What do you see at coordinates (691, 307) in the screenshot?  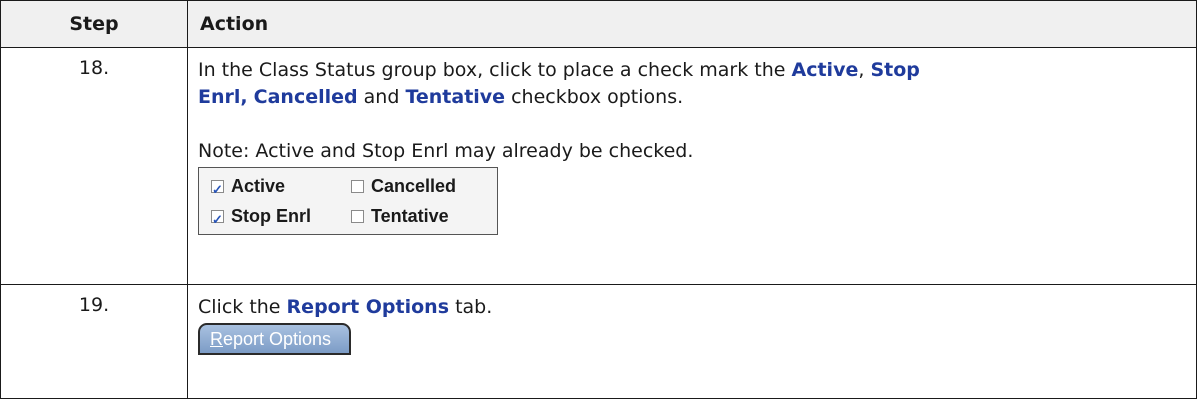 I see `instruction-line: Click the Report Options tab.` at bounding box center [691, 307].